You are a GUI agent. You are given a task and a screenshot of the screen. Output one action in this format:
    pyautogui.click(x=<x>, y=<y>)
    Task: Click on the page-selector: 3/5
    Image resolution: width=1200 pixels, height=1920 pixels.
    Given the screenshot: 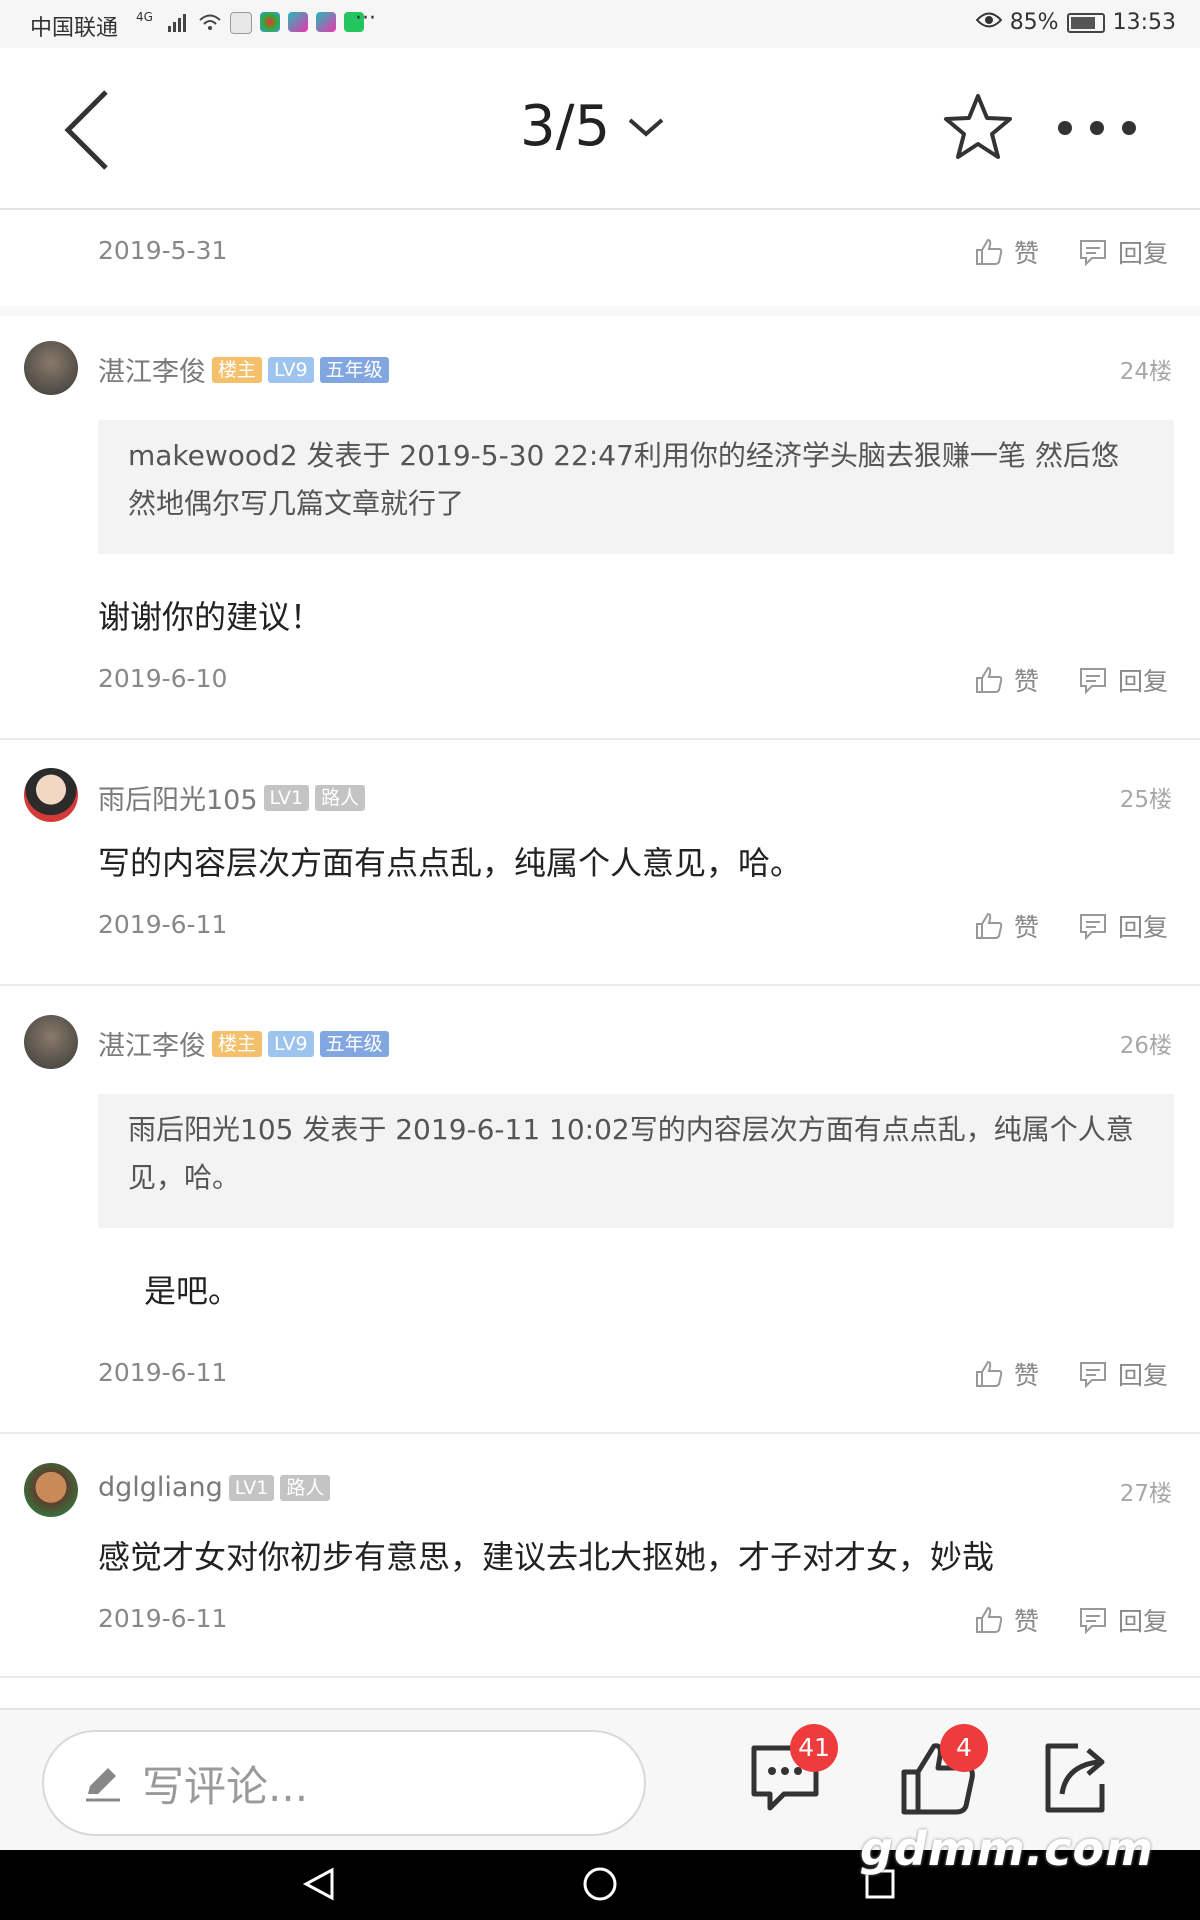 What is the action you would take?
    pyautogui.click(x=593, y=126)
    